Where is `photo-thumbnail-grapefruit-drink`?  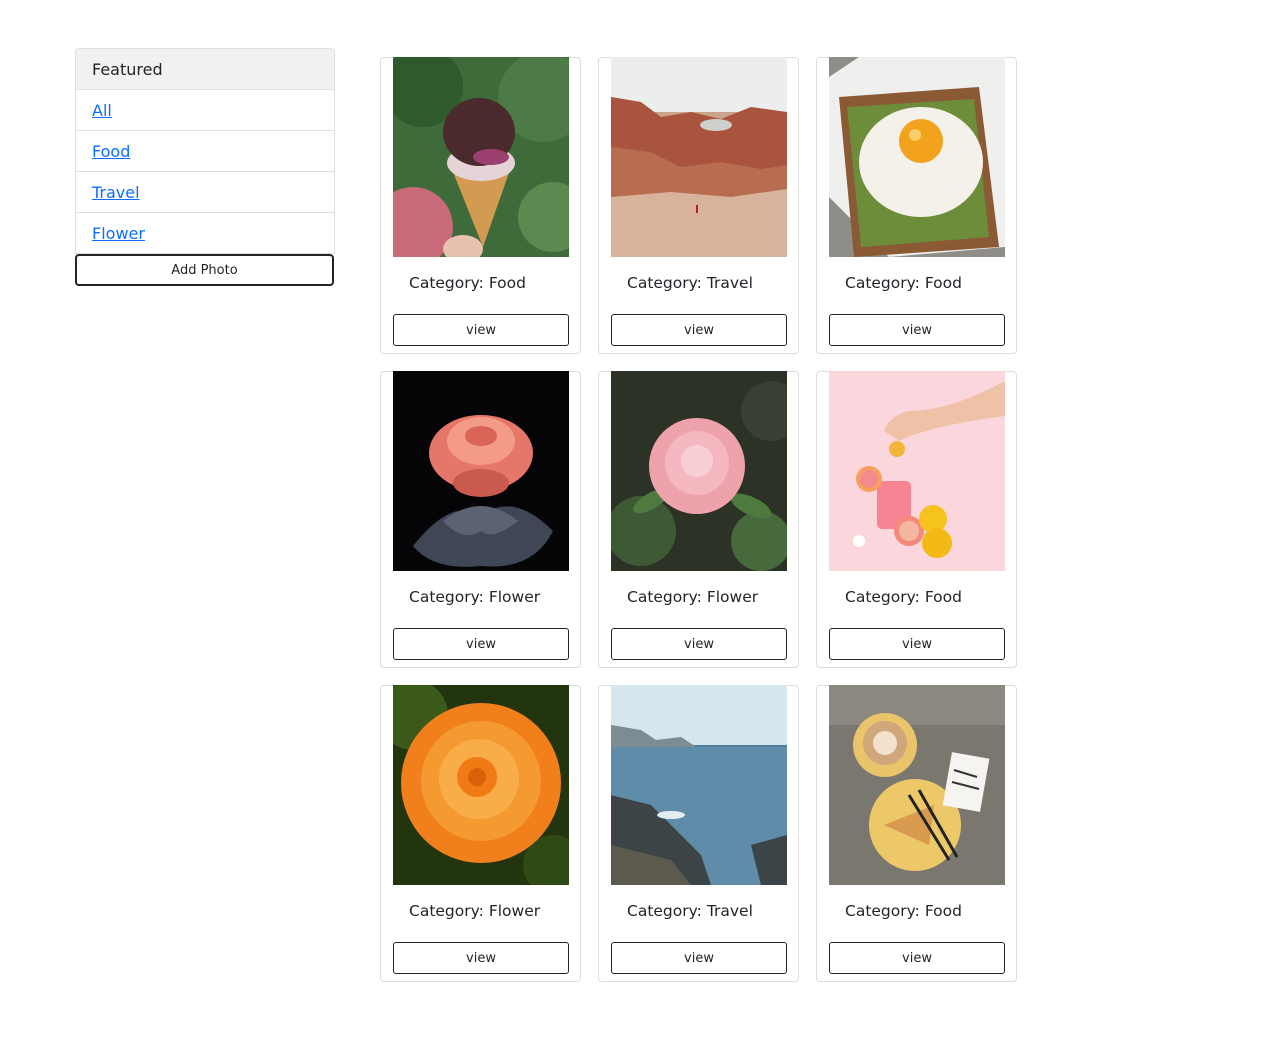
photo-thumbnail-grapefruit-drink is located at coordinates (917, 471).